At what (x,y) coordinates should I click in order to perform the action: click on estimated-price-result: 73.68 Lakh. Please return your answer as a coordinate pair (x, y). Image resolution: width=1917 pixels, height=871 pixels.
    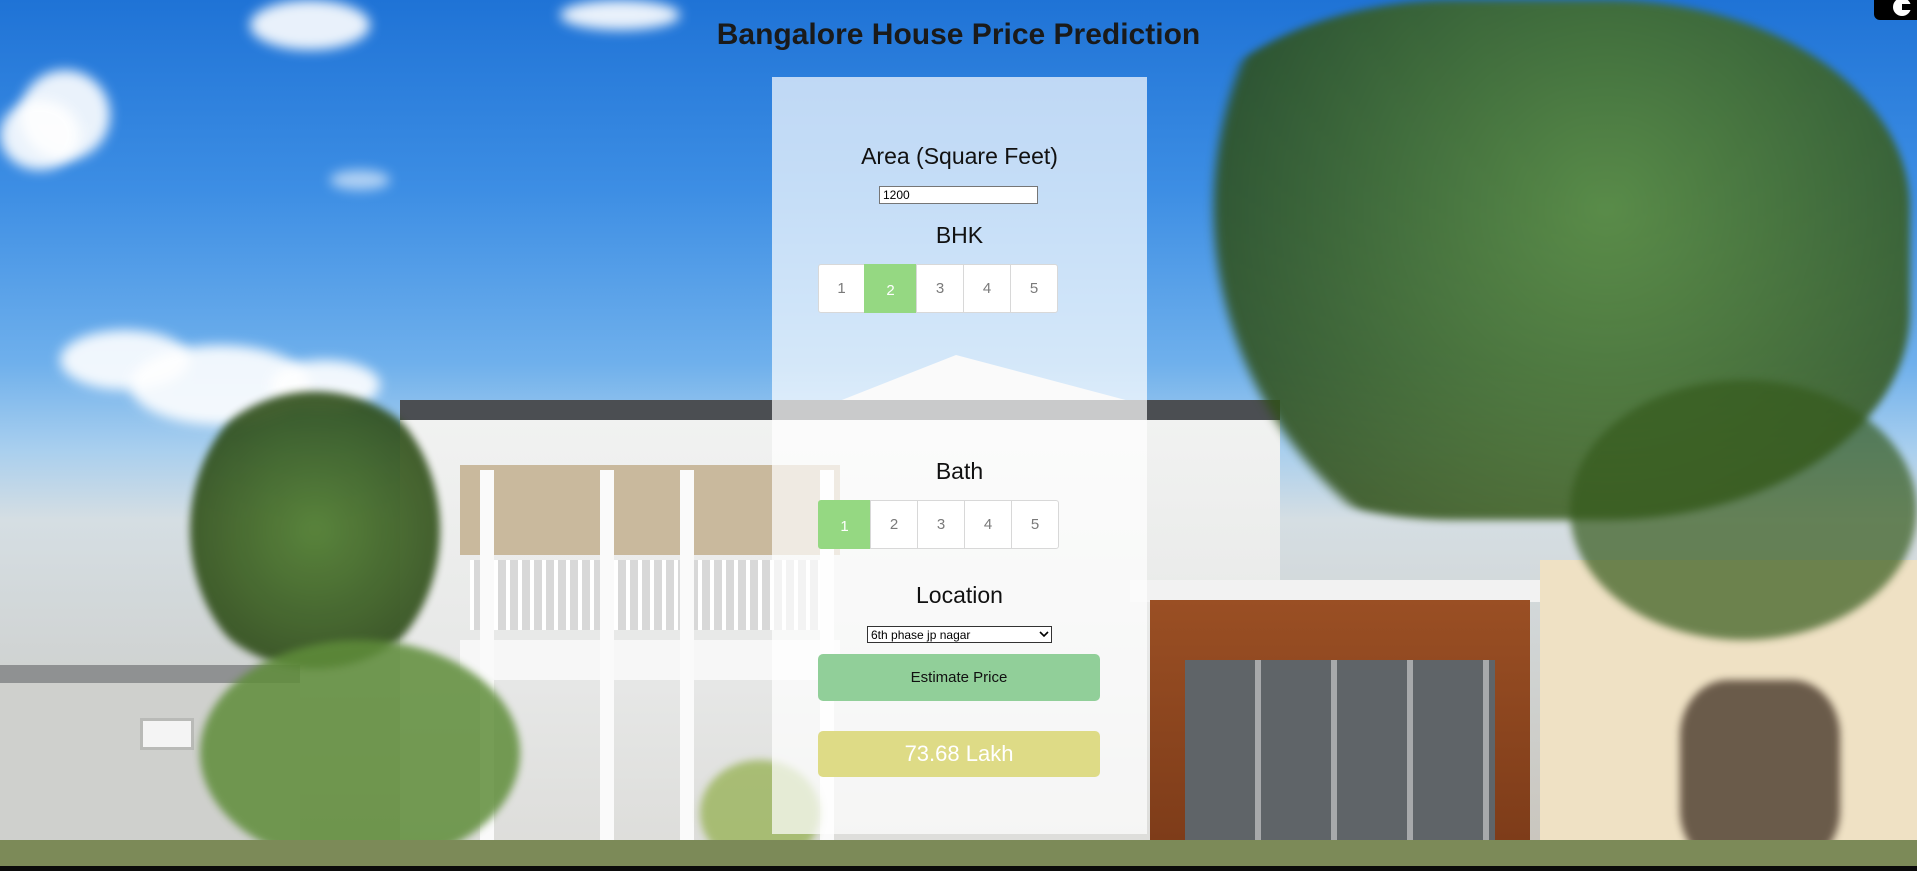
    Looking at the image, I should click on (959, 754).